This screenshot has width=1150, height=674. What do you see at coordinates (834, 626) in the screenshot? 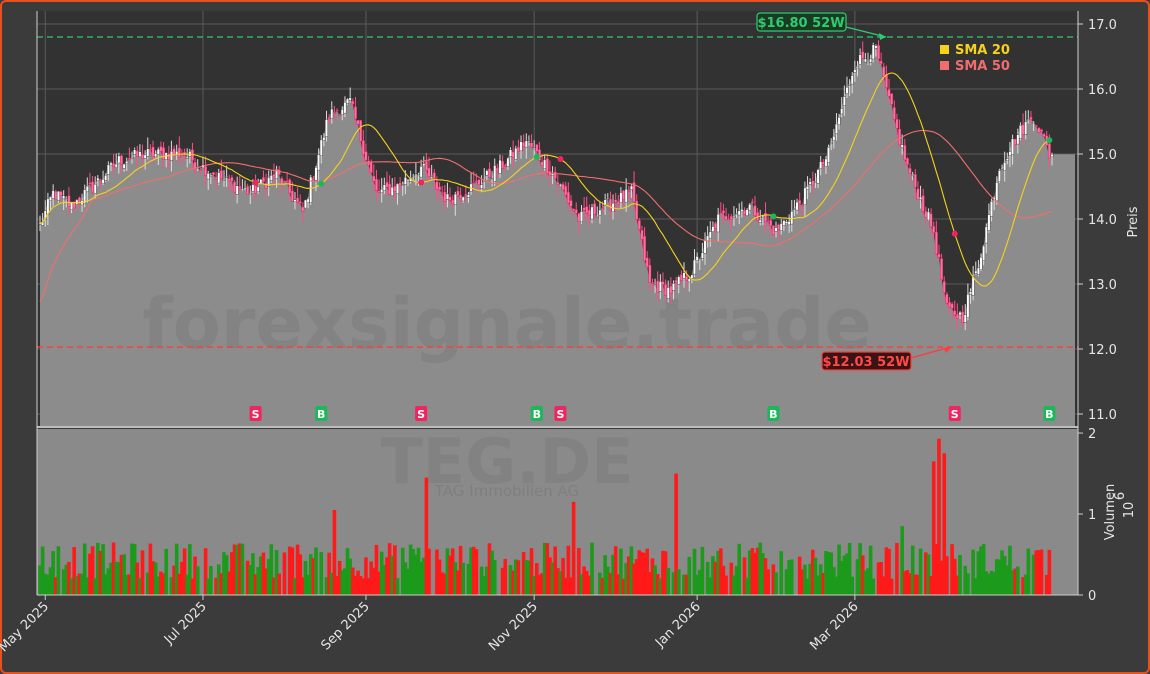
I see `time-tick-label: Mar 2026` at bounding box center [834, 626].